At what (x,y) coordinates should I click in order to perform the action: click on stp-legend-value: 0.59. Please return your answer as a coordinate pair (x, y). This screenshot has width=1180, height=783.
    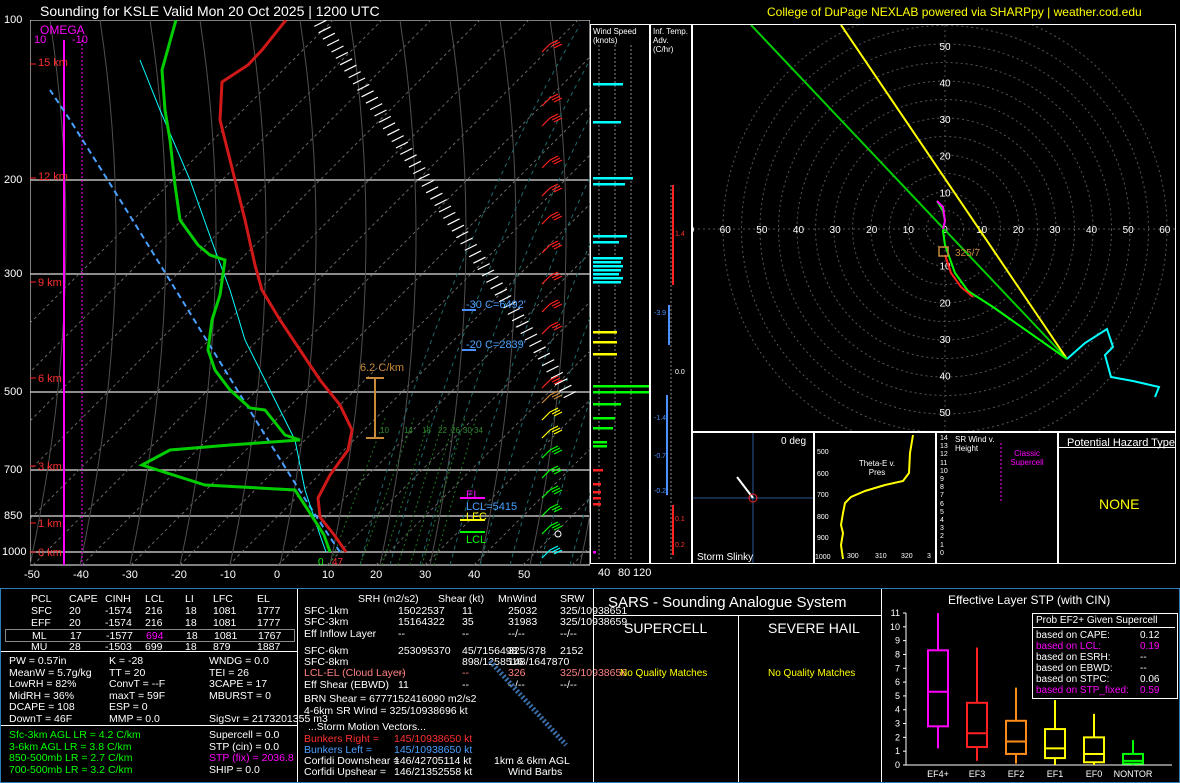
    Looking at the image, I should click on (1150, 690).